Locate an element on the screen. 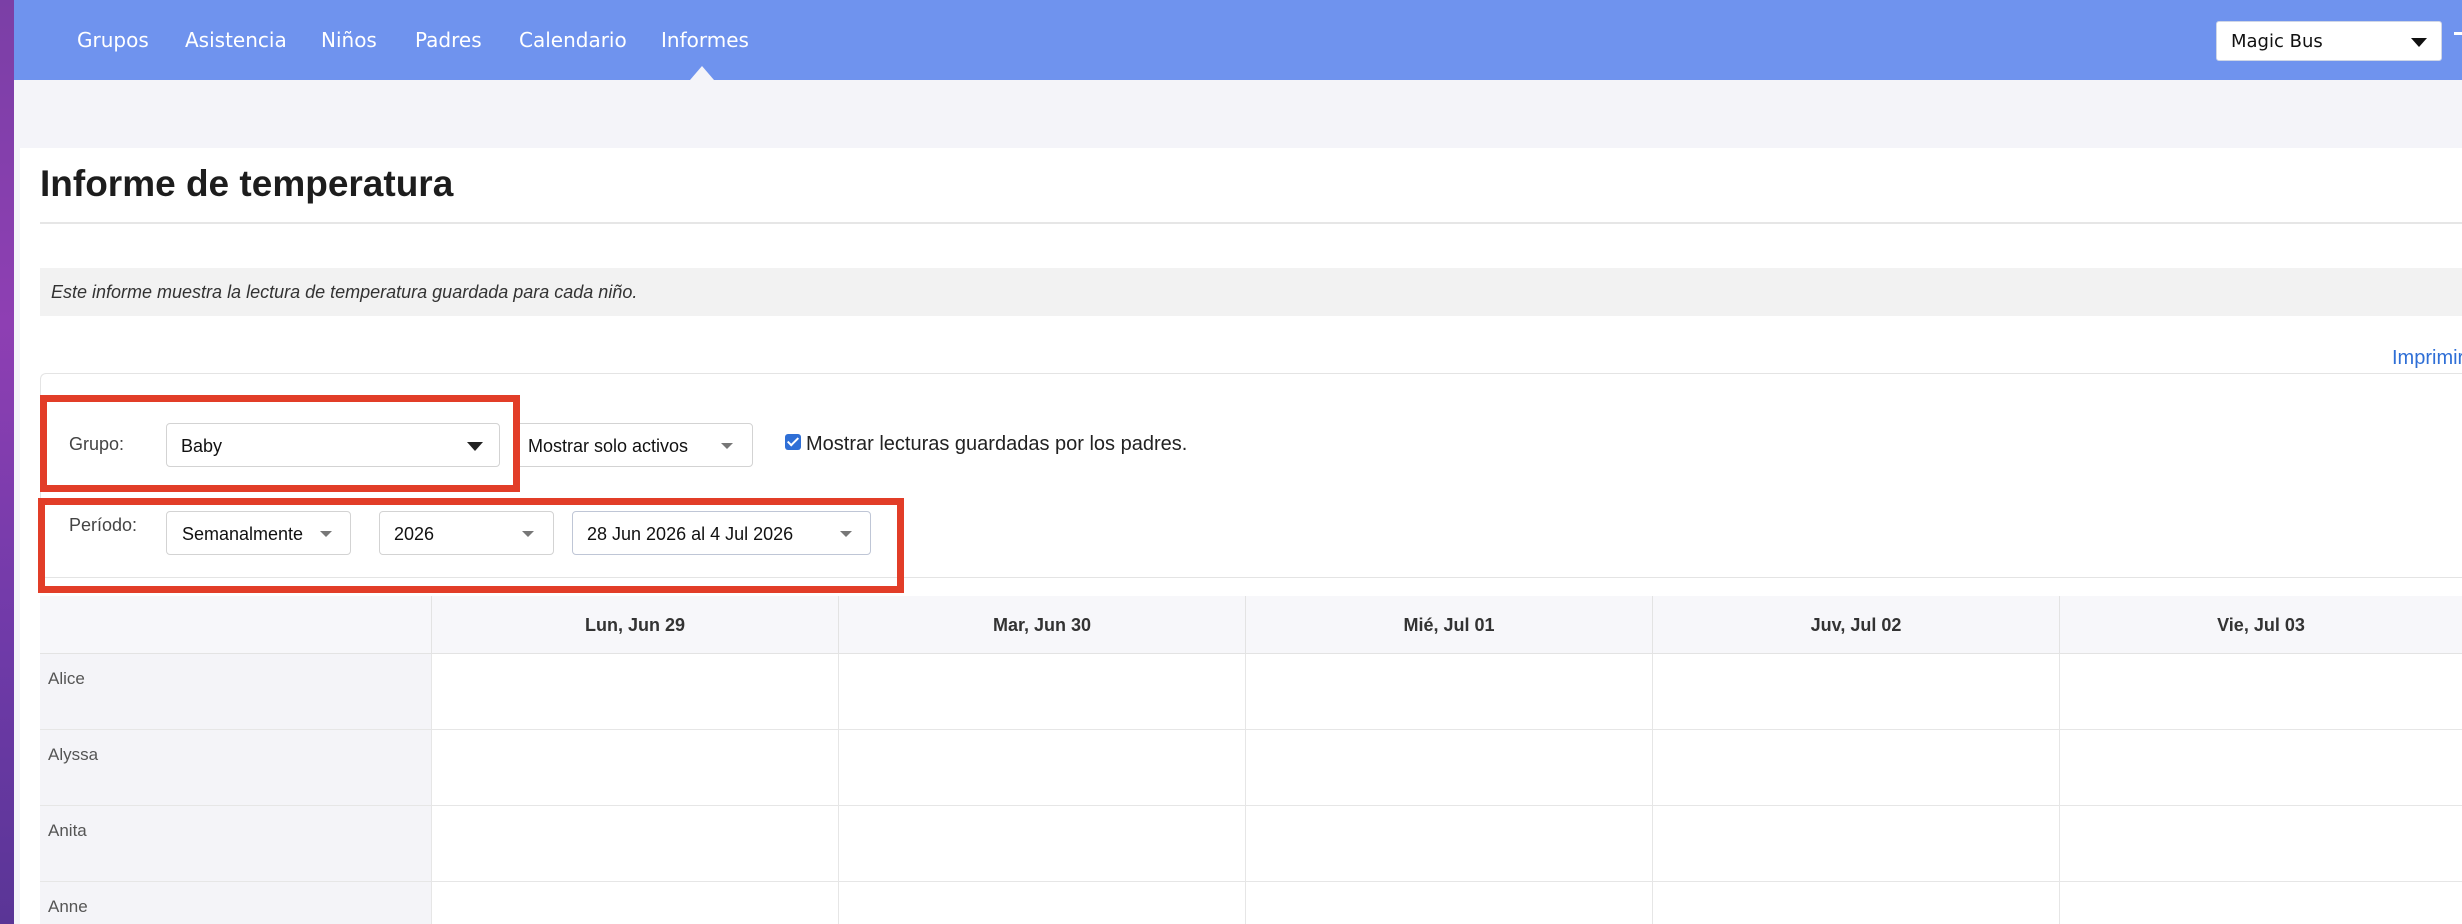 This screenshot has width=2462, height=924. date-range-select: 28 Jun 2026 al 4 Jul 2026 is located at coordinates (721, 533).